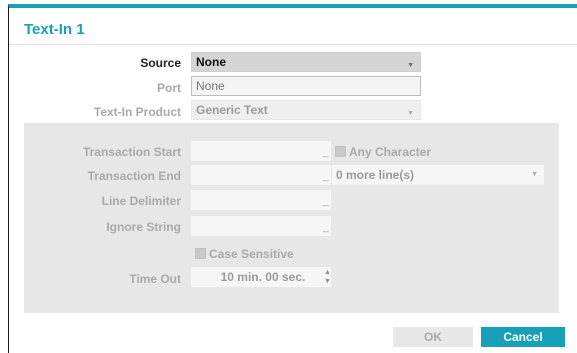 Image resolution: width=577 pixels, height=353 pixels. What do you see at coordinates (232, 110) in the screenshot?
I see `product-value: Generic Text` at bounding box center [232, 110].